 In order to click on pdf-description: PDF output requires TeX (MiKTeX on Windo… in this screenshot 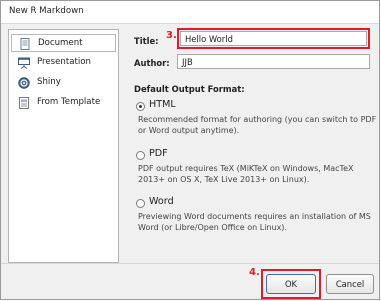, I will do `click(245, 174)`.